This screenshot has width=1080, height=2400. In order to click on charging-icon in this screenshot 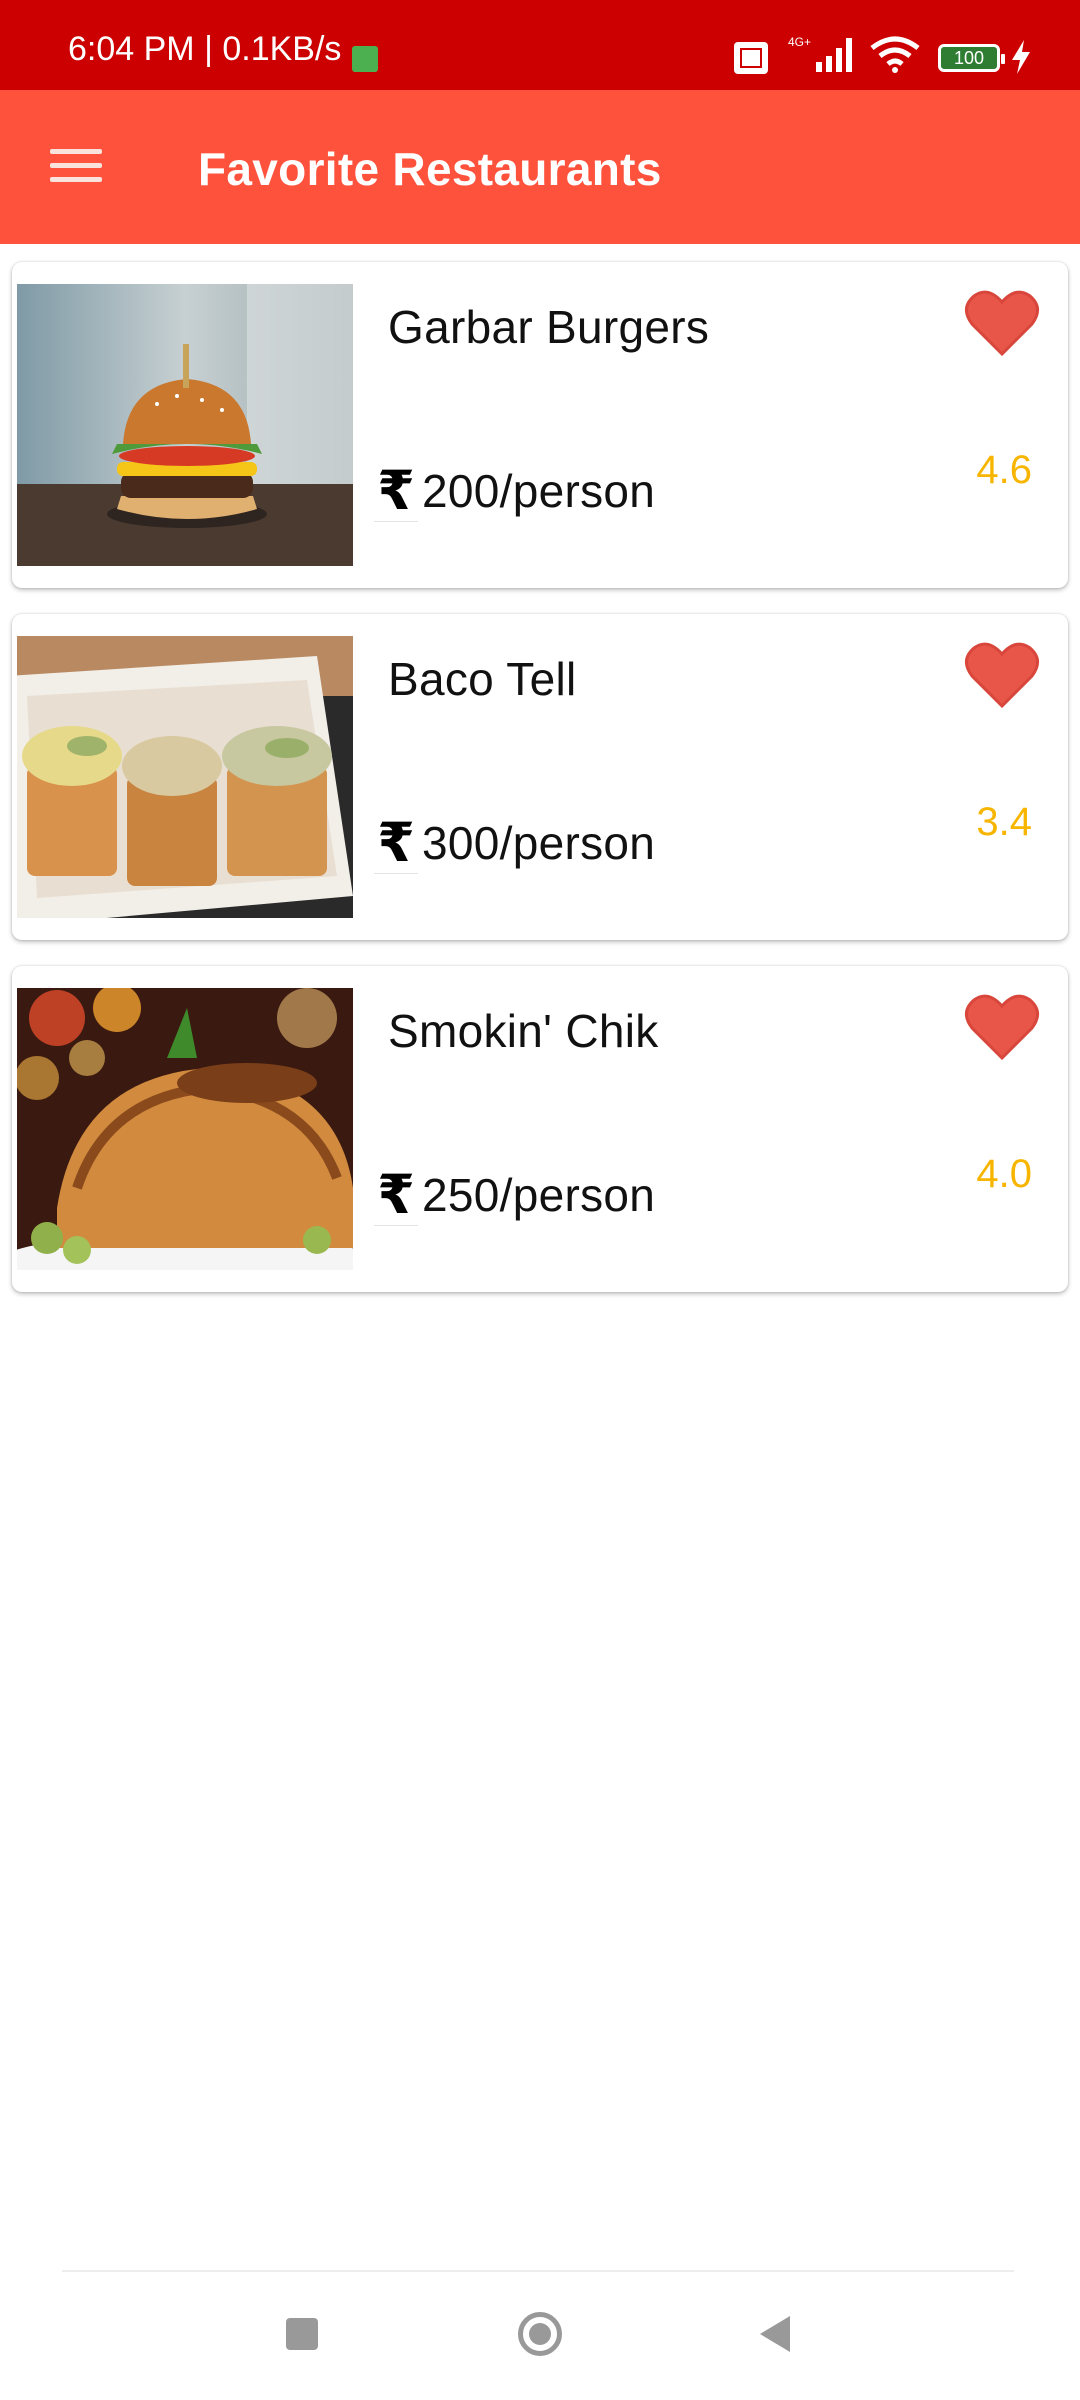, I will do `click(1021, 57)`.